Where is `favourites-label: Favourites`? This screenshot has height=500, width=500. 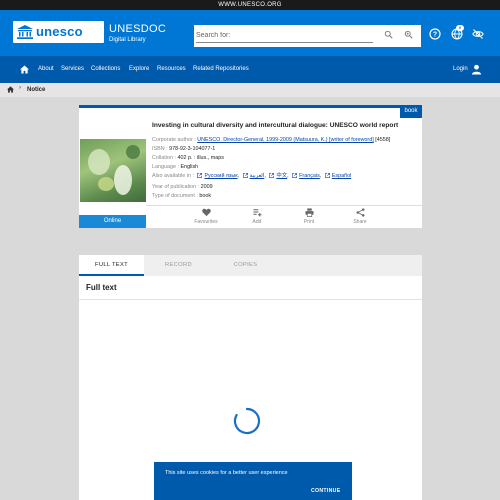
favourites-label: Favourites is located at coordinates (206, 222).